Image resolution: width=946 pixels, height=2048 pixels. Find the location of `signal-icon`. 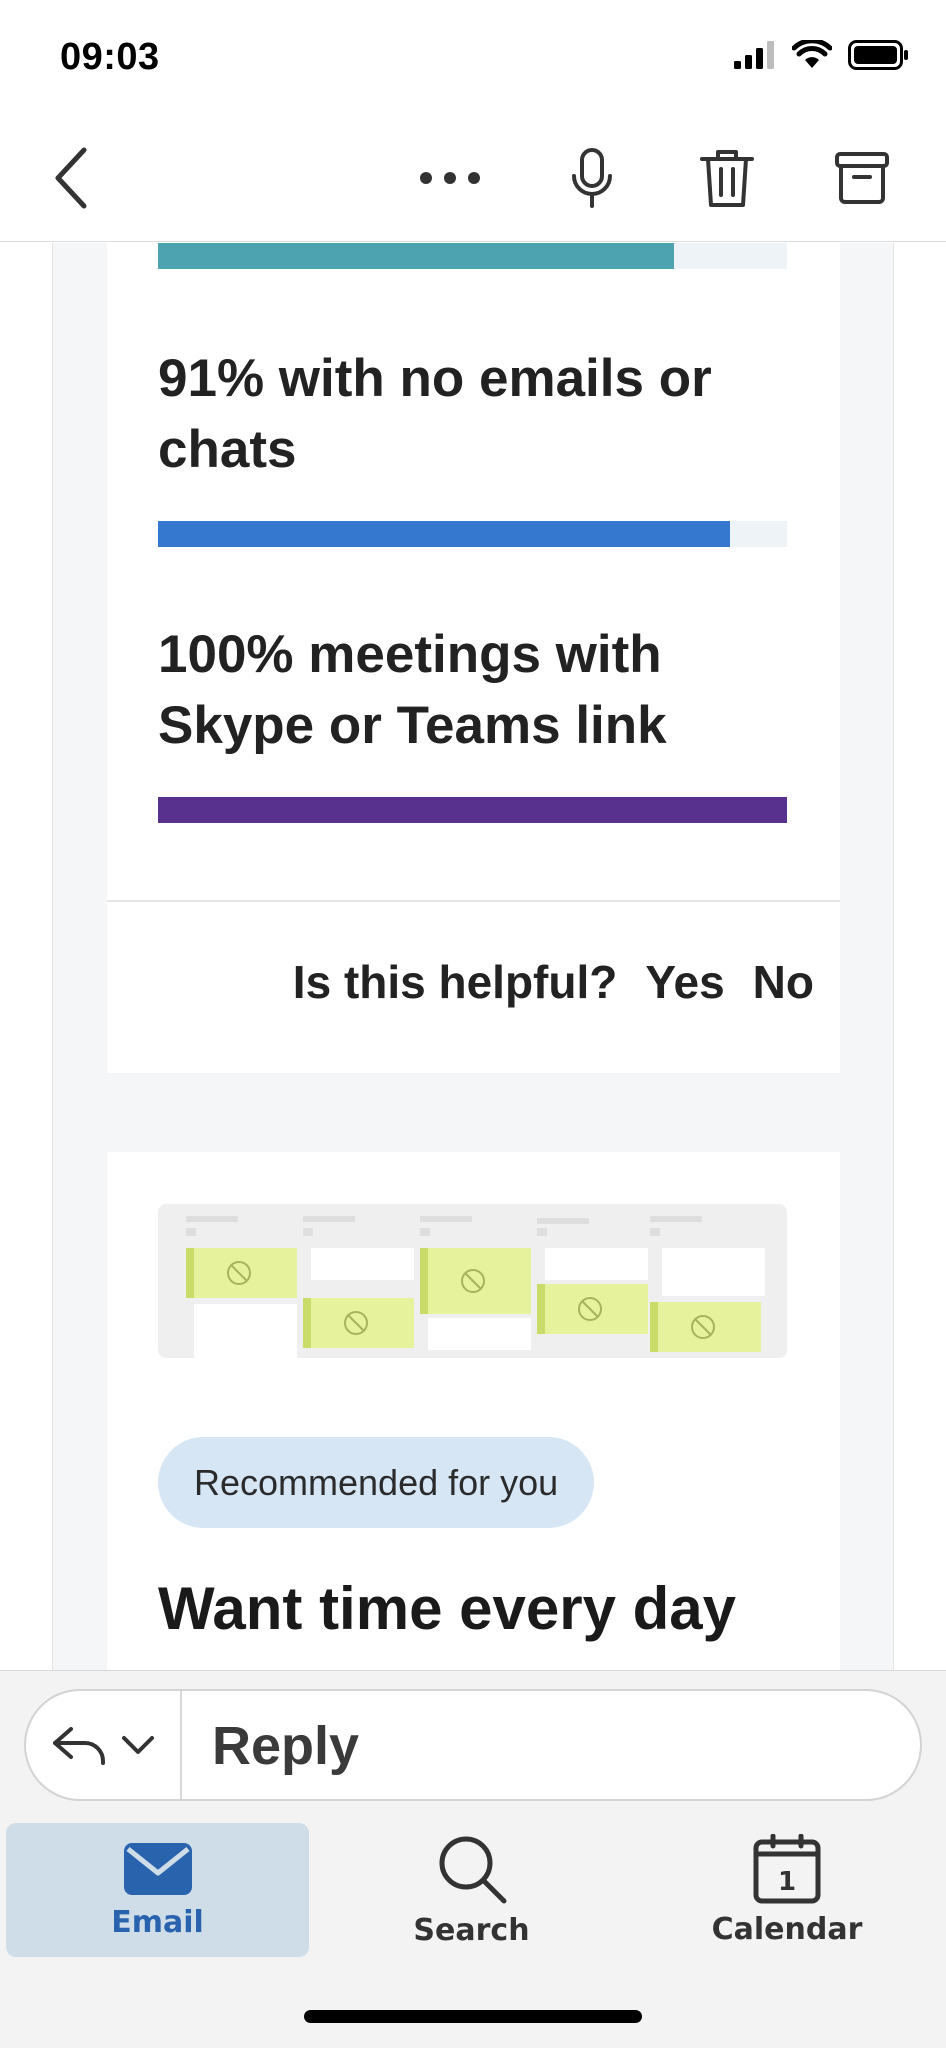

signal-icon is located at coordinates (754, 55).